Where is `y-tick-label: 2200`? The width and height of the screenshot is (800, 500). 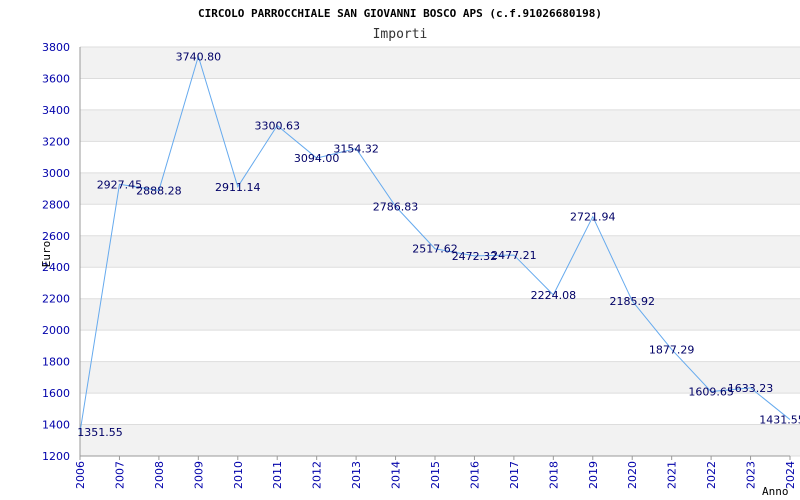 y-tick-label: 2200 is located at coordinates (56, 299).